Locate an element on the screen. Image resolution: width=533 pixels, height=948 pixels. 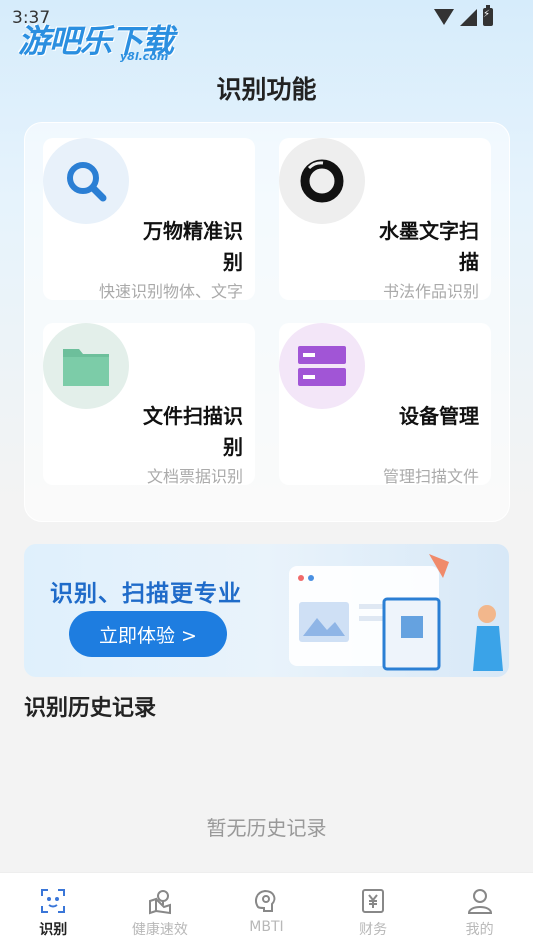
feature-card-title: 设备管理 is located at coordinates (439, 416).